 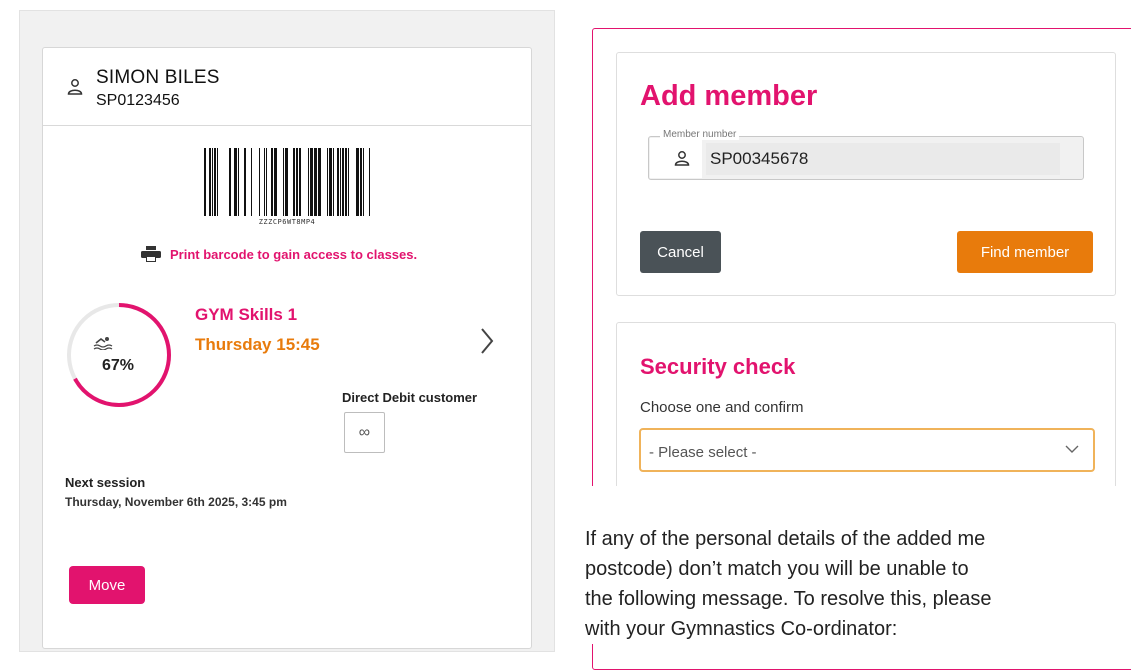 I want to click on chevron-right-icon, so click(x=487, y=341).